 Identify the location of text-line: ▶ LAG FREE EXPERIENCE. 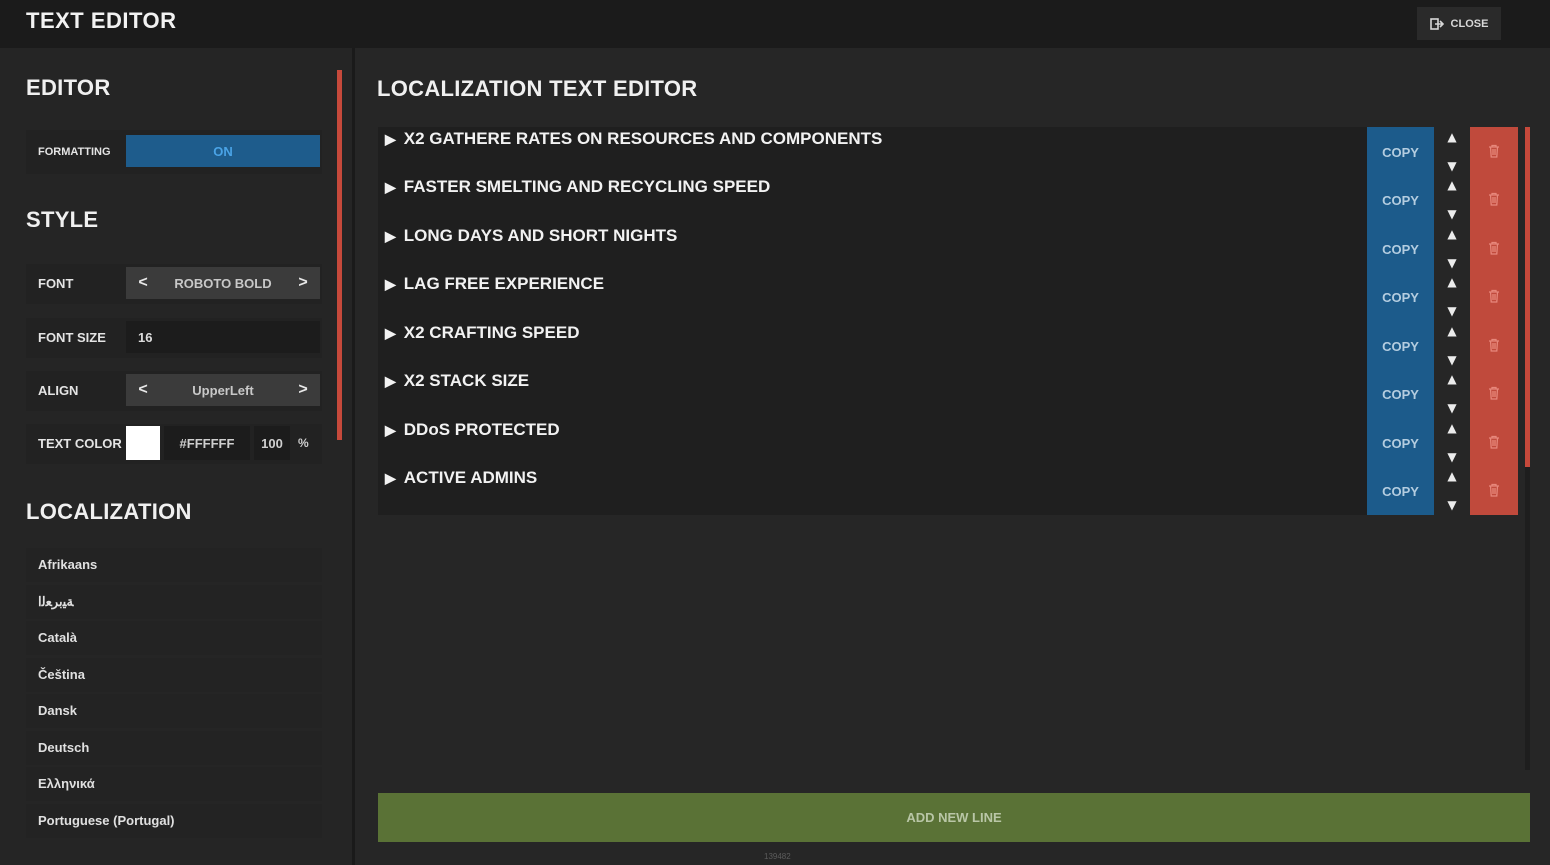
(494, 284).